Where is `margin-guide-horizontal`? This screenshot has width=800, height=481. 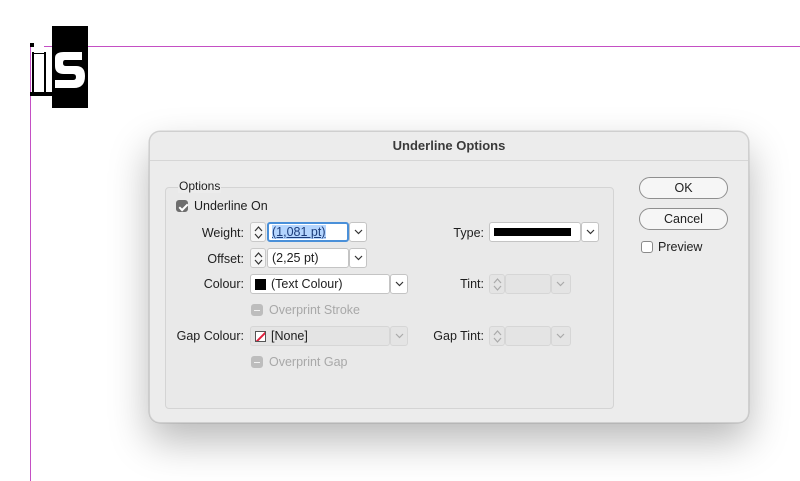 margin-guide-horizontal is located at coordinates (415, 46).